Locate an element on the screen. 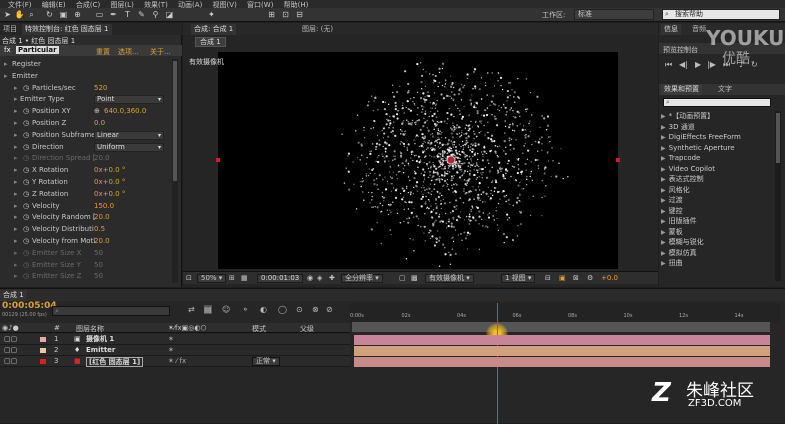 The image size is (785, 424). brush-tool-icon: ✎ is located at coordinates (141, 14).